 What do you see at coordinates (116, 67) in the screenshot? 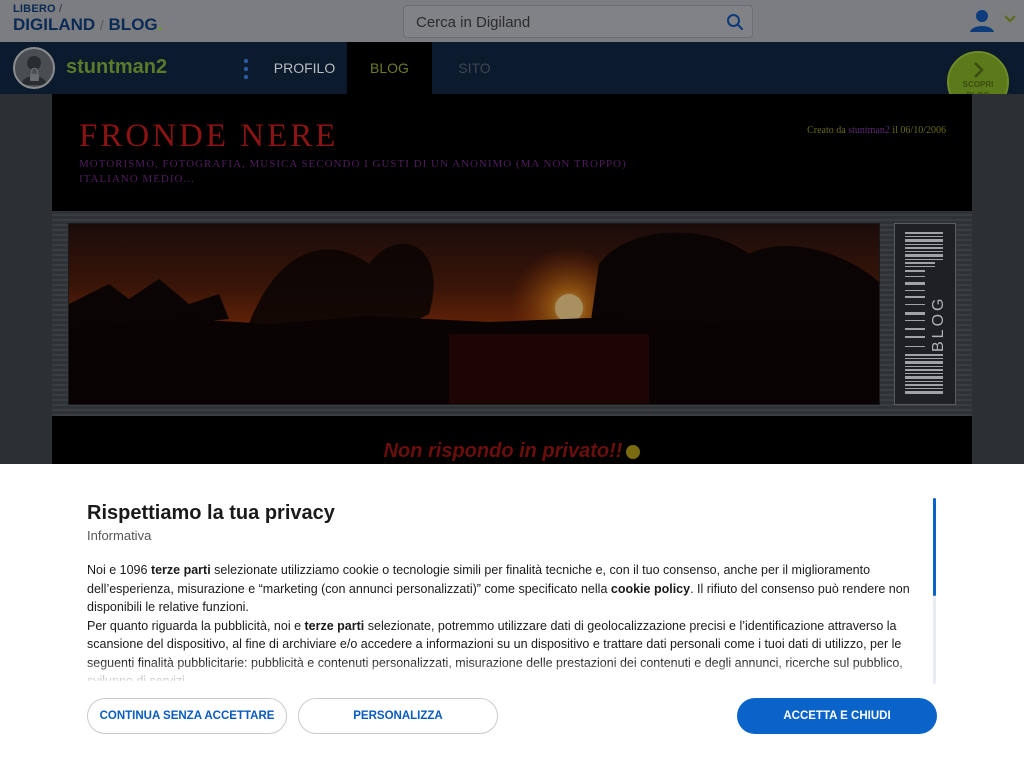
I see `username: stuntman2` at bounding box center [116, 67].